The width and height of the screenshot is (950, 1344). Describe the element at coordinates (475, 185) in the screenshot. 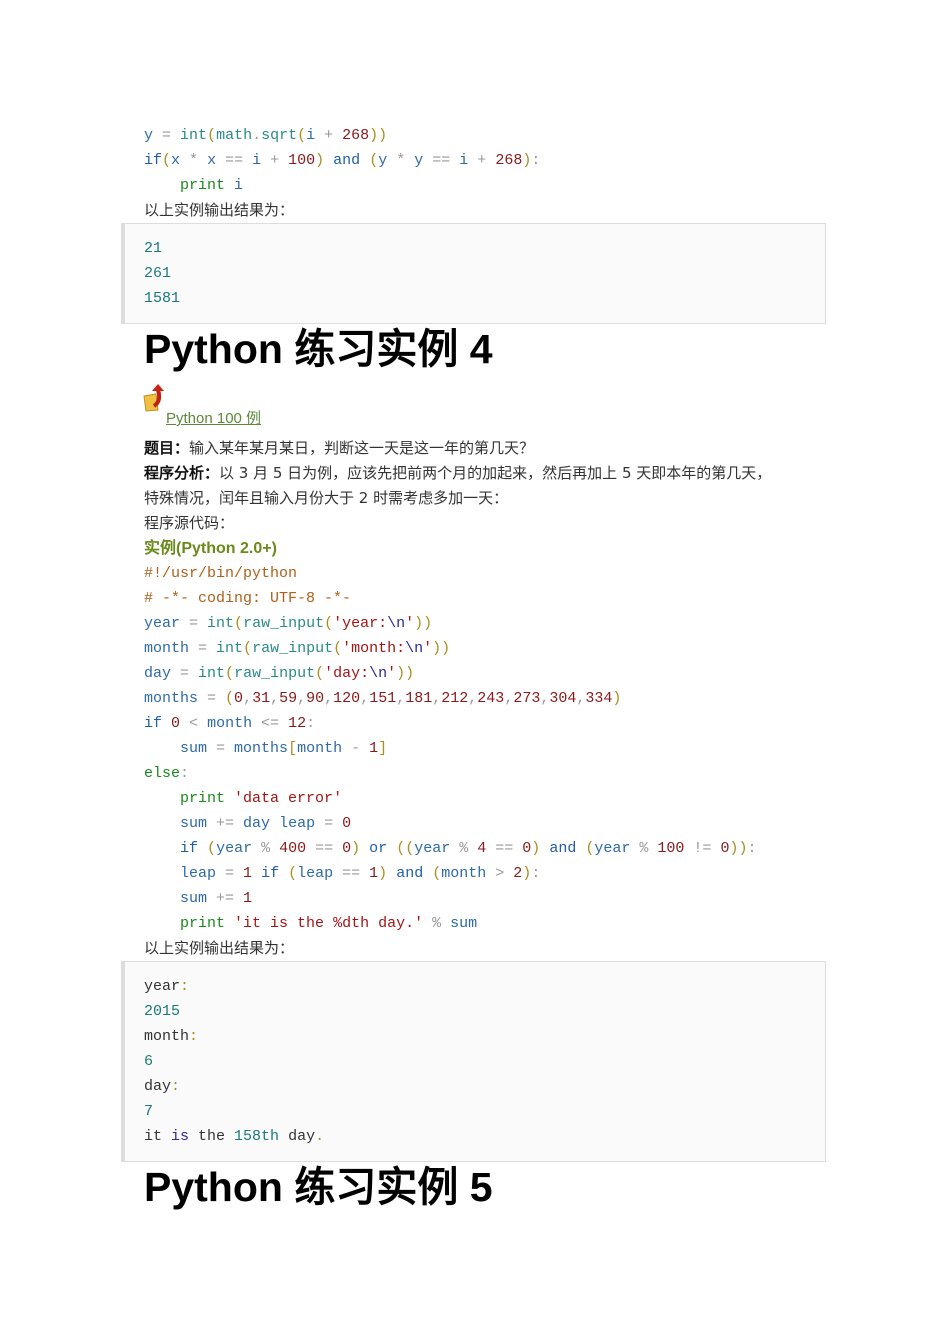

I see `code-line: print i` at that location.